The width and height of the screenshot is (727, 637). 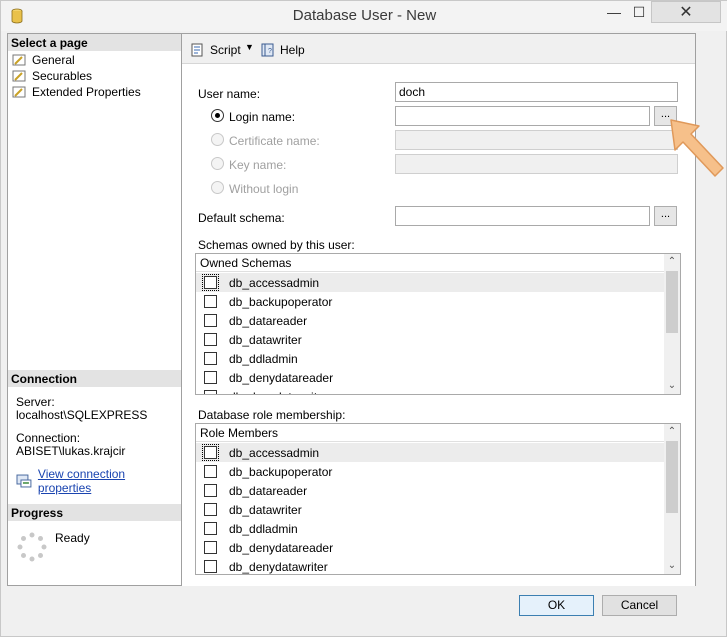 I want to click on script-icon, so click(x=197, y=50).